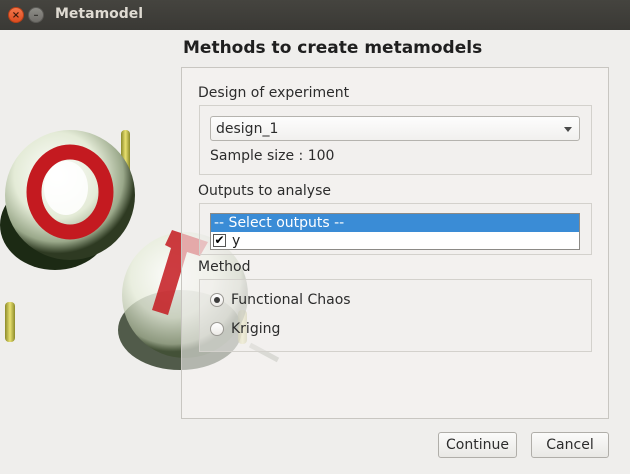  Describe the element at coordinates (99, 14) in the screenshot. I see `window-title: Metamodel` at that location.